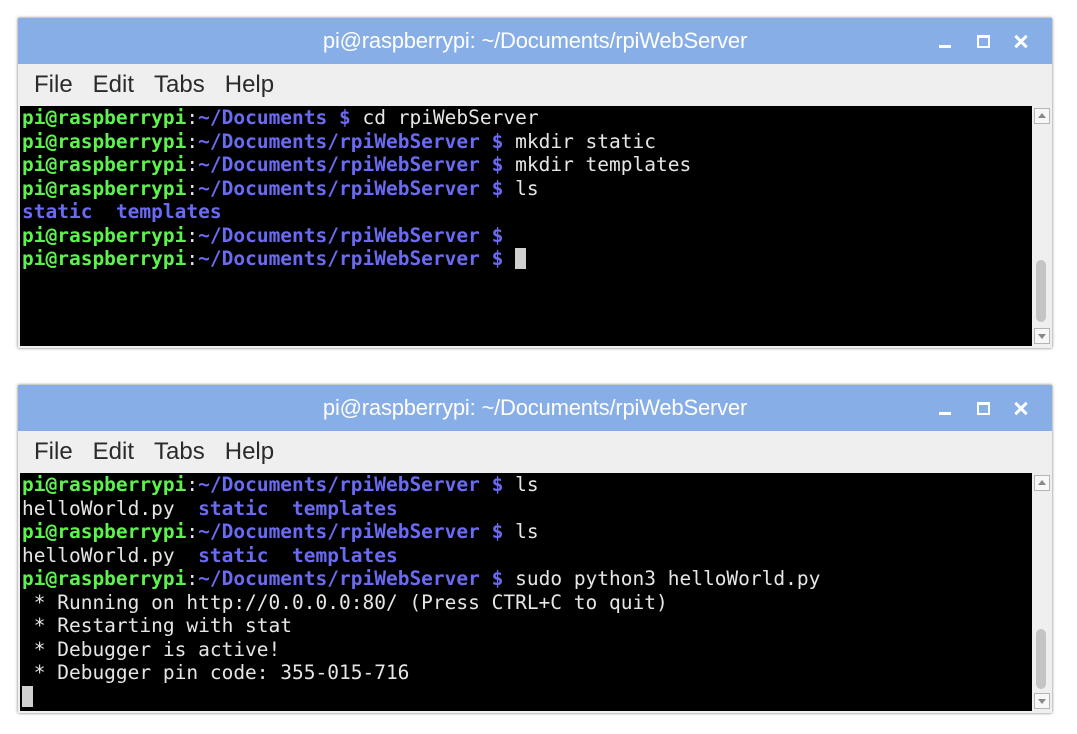 This screenshot has height=734, width=1077. I want to click on command-text: cd rpiWebServer, so click(444, 117).